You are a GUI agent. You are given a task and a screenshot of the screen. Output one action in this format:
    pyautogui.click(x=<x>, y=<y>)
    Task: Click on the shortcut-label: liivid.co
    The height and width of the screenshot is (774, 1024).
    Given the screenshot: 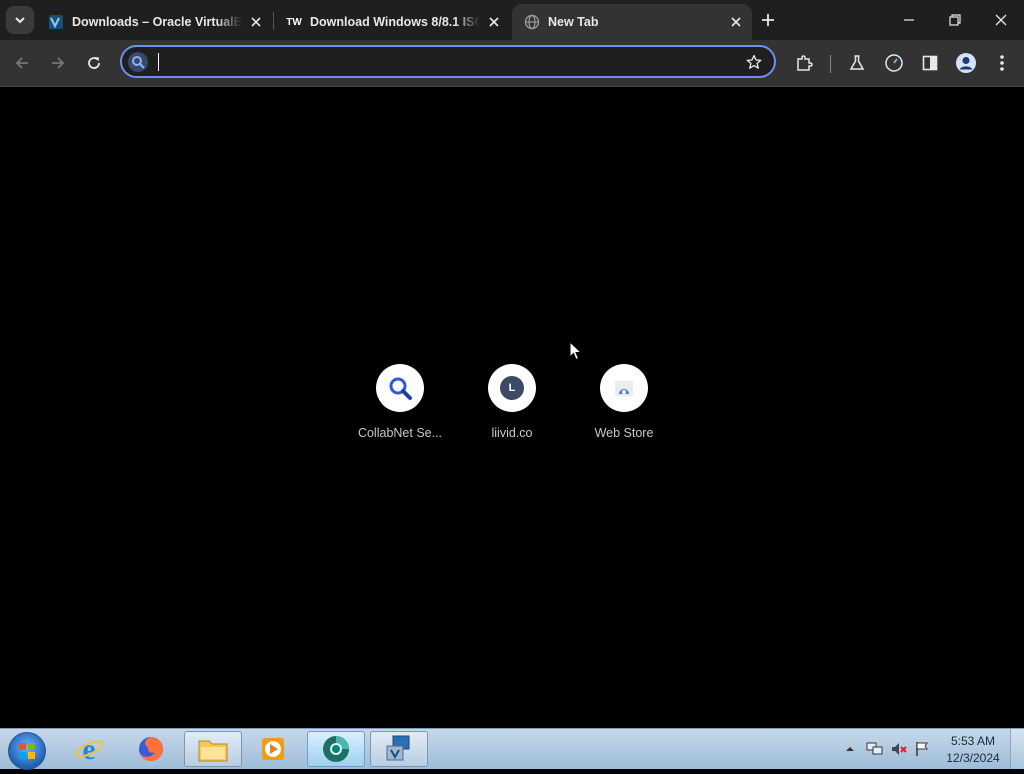 What is the action you would take?
    pyautogui.click(x=512, y=433)
    